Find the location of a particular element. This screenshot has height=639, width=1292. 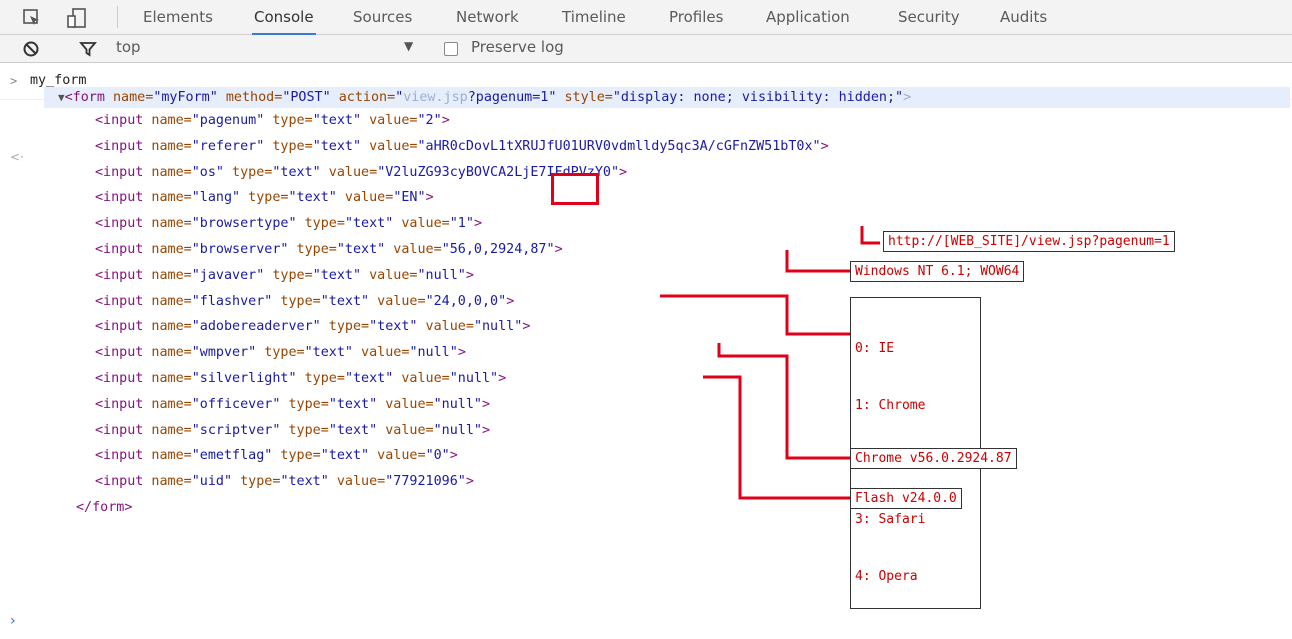

referer-decoded-annotation: http://[WEB_SITE]/view.jsp?pagenum=1 is located at coordinates (1029, 241).